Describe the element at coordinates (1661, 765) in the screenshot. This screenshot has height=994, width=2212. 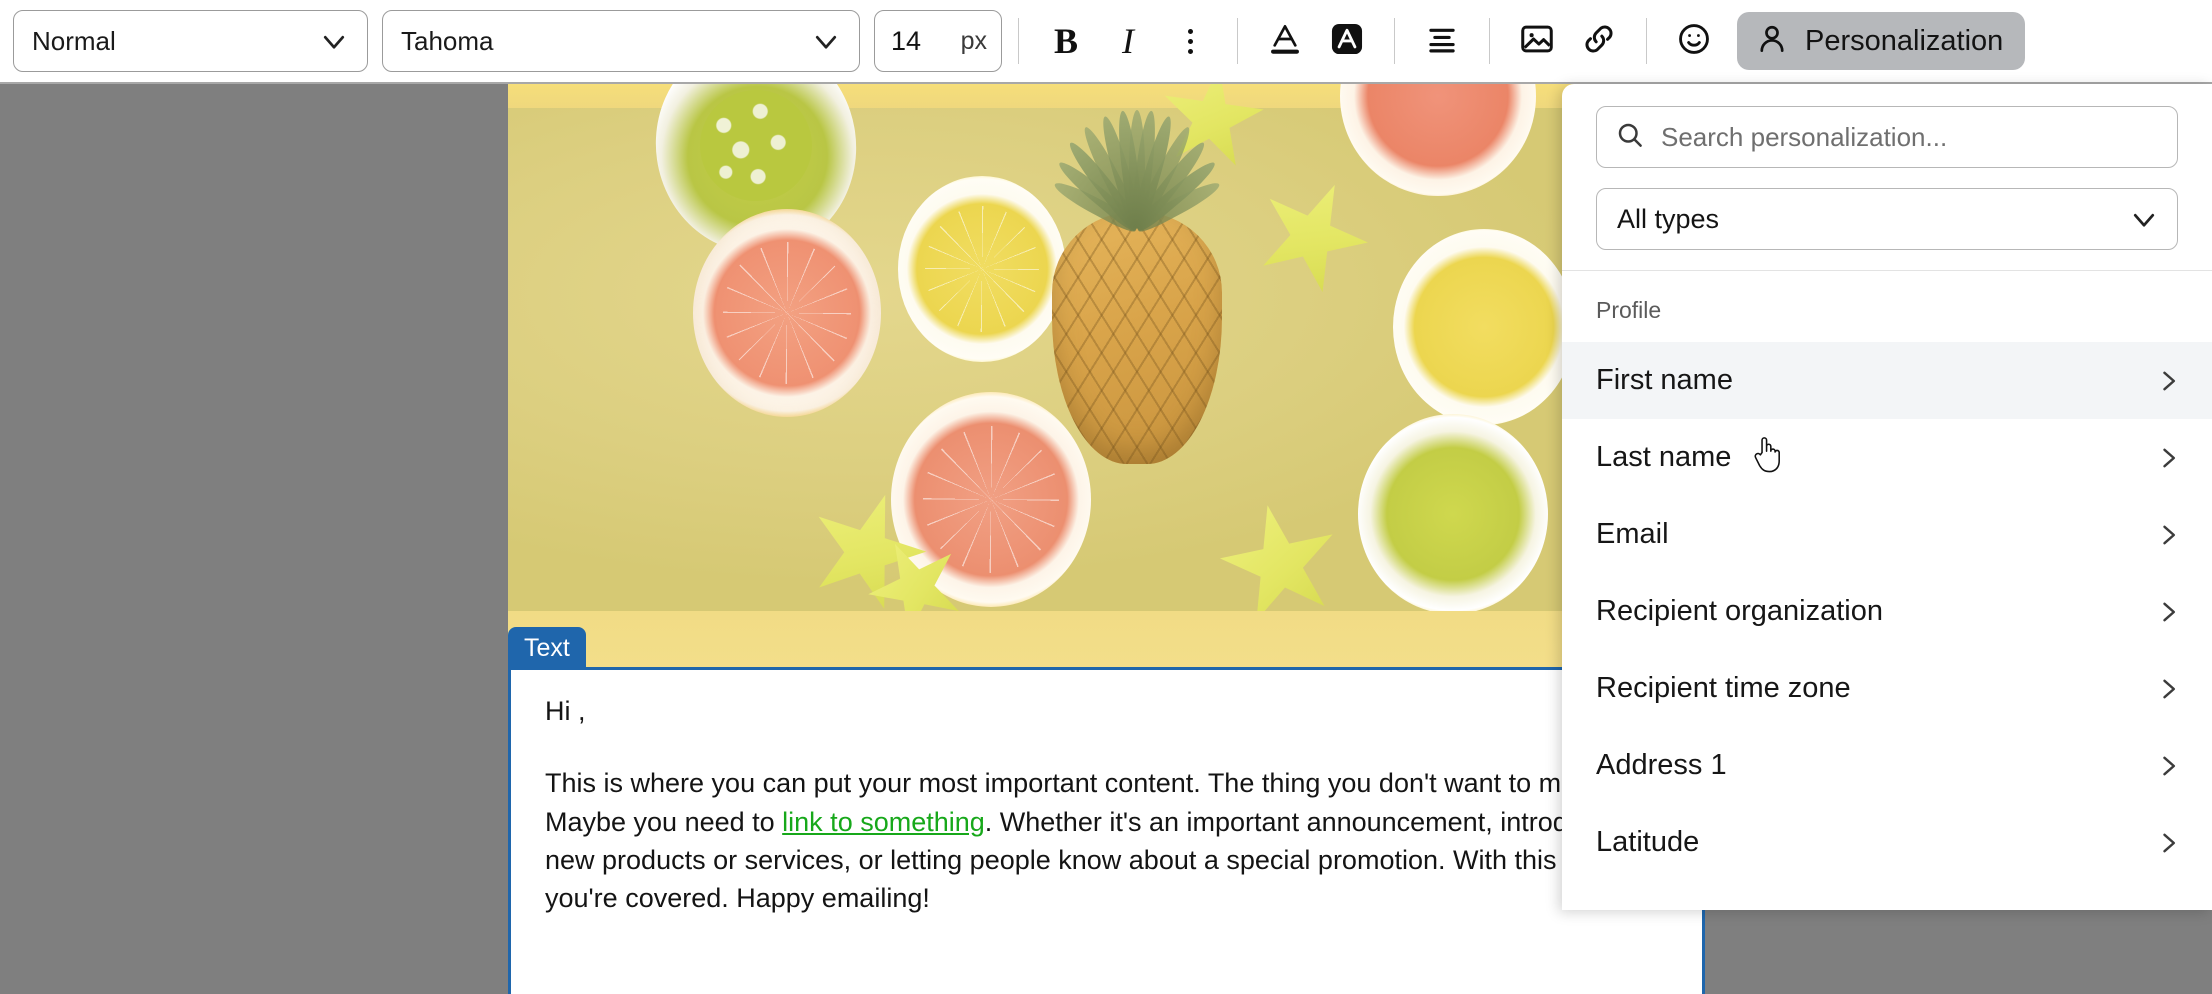
I see `list-item-label: Address 1` at that location.